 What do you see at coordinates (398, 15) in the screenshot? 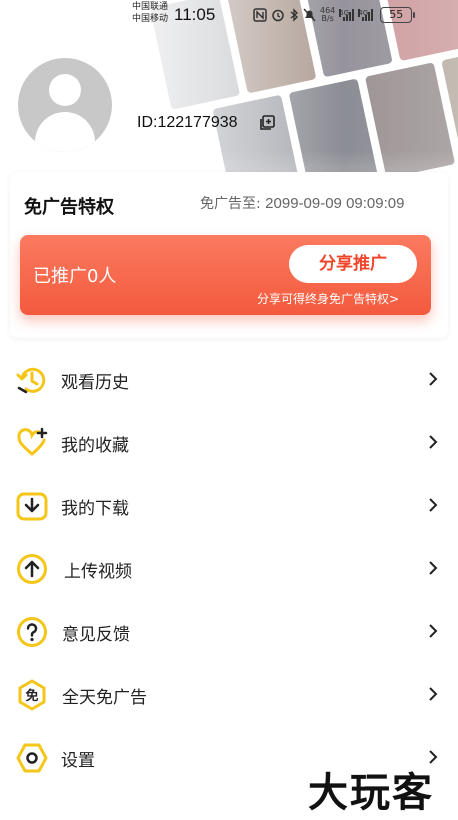
I see `battery-indicator: 55` at bounding box center [398, 15].